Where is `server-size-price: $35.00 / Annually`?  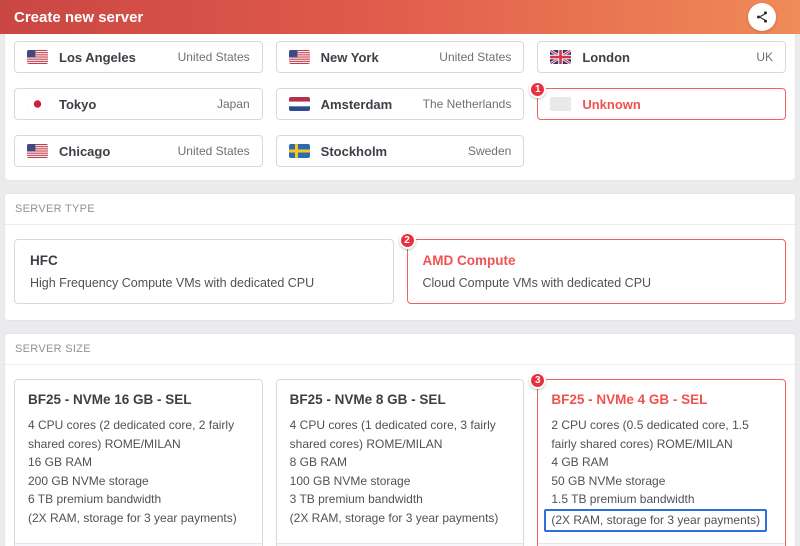
server-size-price: $35.00 / Annually is located at coordinates (661, 544).